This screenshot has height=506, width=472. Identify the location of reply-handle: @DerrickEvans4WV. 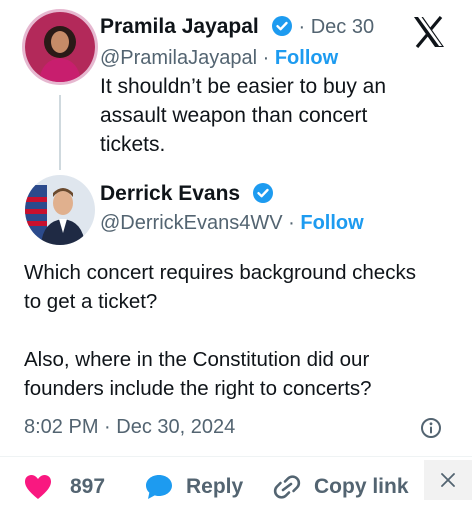
(191, 223).